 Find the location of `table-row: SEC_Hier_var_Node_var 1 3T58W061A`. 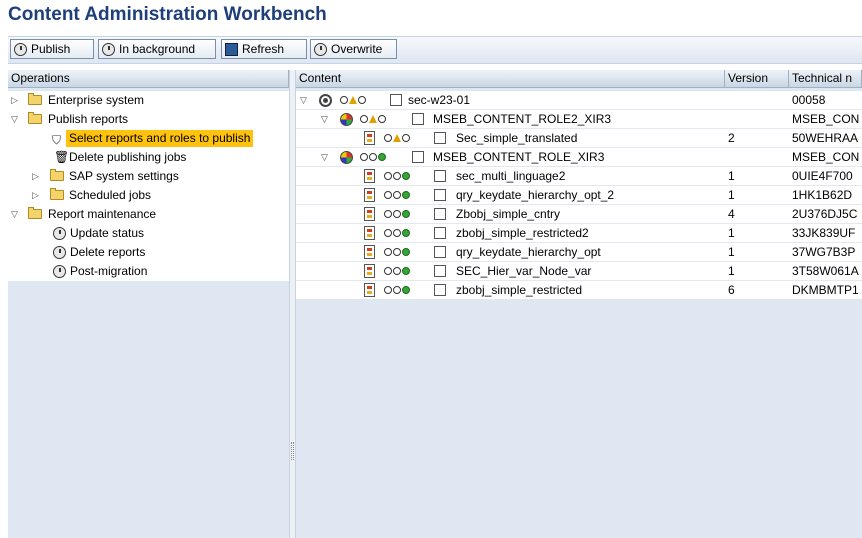

table-row: SEC_Hier_var_Node_var 1 3T58W061A is located at coordinates (579, 271).